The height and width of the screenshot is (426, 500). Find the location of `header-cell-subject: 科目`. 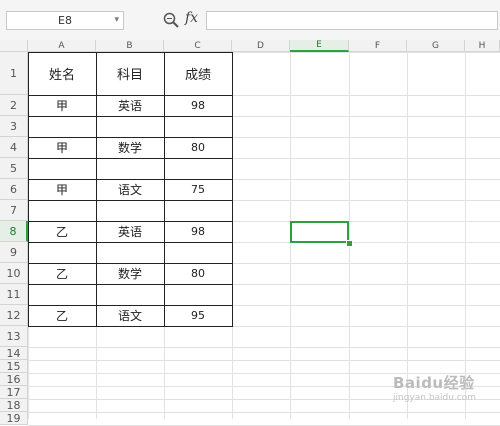

header-cell-subject: 科目 is located at coordinates (130, 73).